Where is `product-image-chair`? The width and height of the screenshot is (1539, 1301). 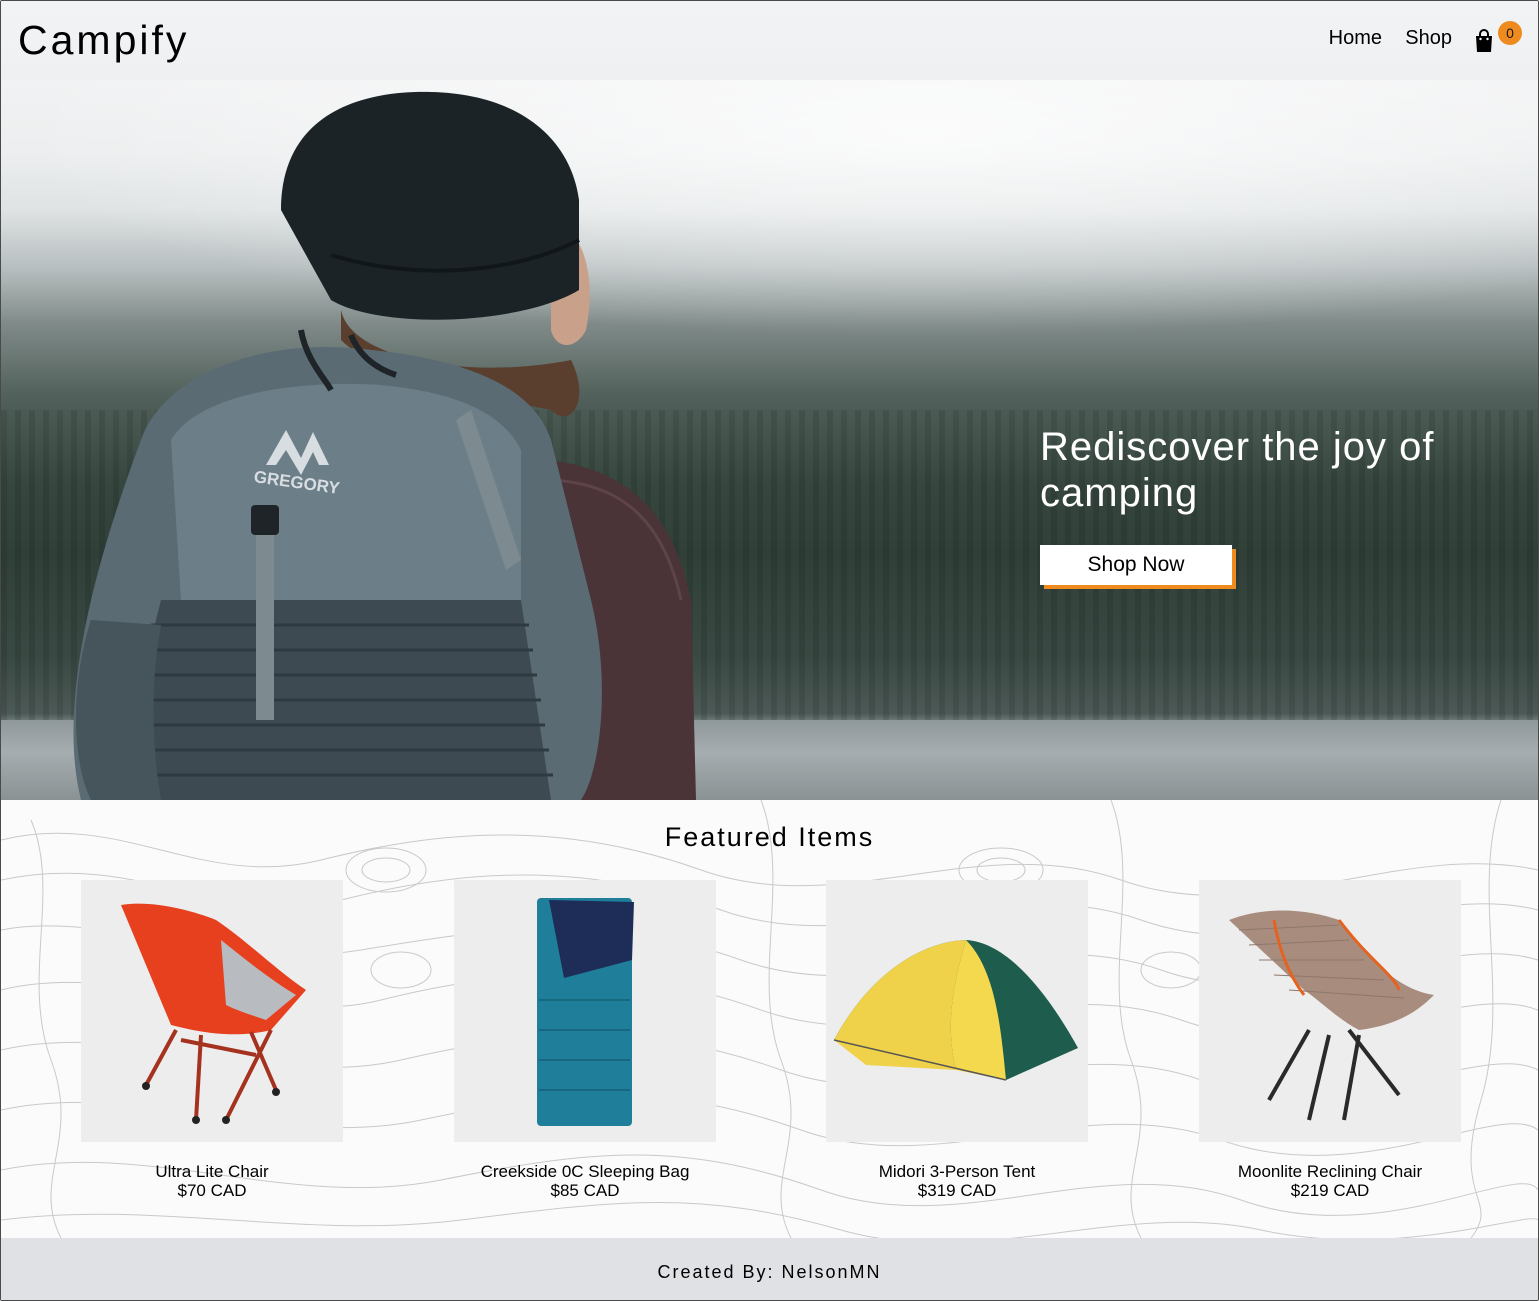
product-image-chair is located at coordinates (212, 1011).